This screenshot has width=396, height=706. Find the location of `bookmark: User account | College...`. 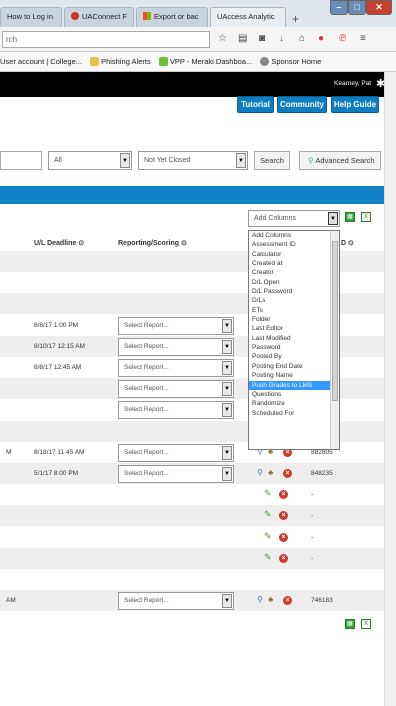

bookmark: User account | College... is located at coordinates (41, 61).